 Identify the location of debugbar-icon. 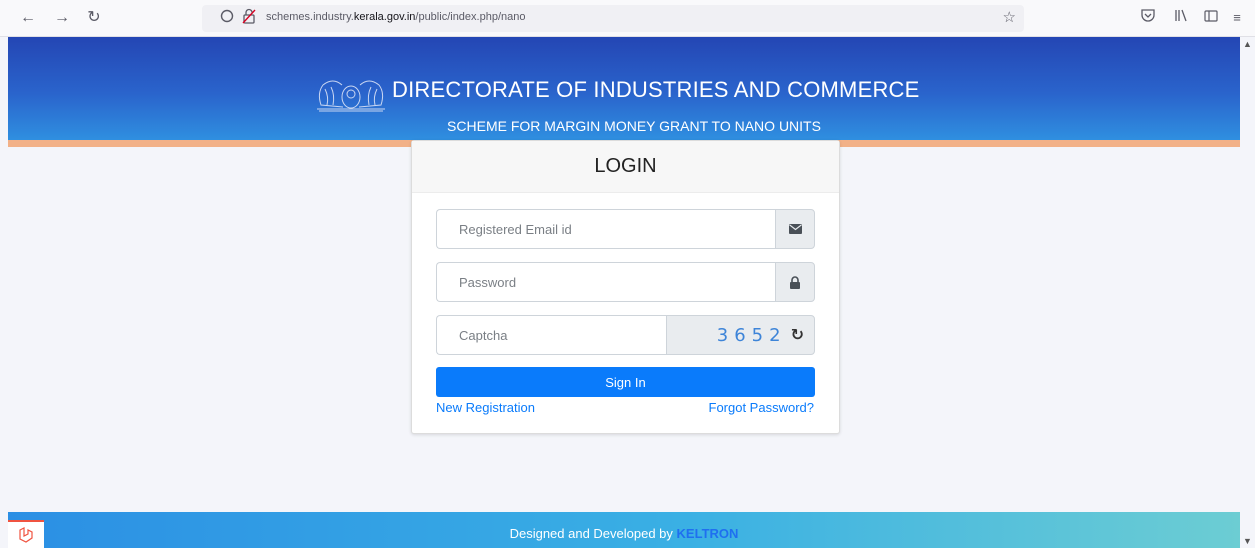
(26, 534).